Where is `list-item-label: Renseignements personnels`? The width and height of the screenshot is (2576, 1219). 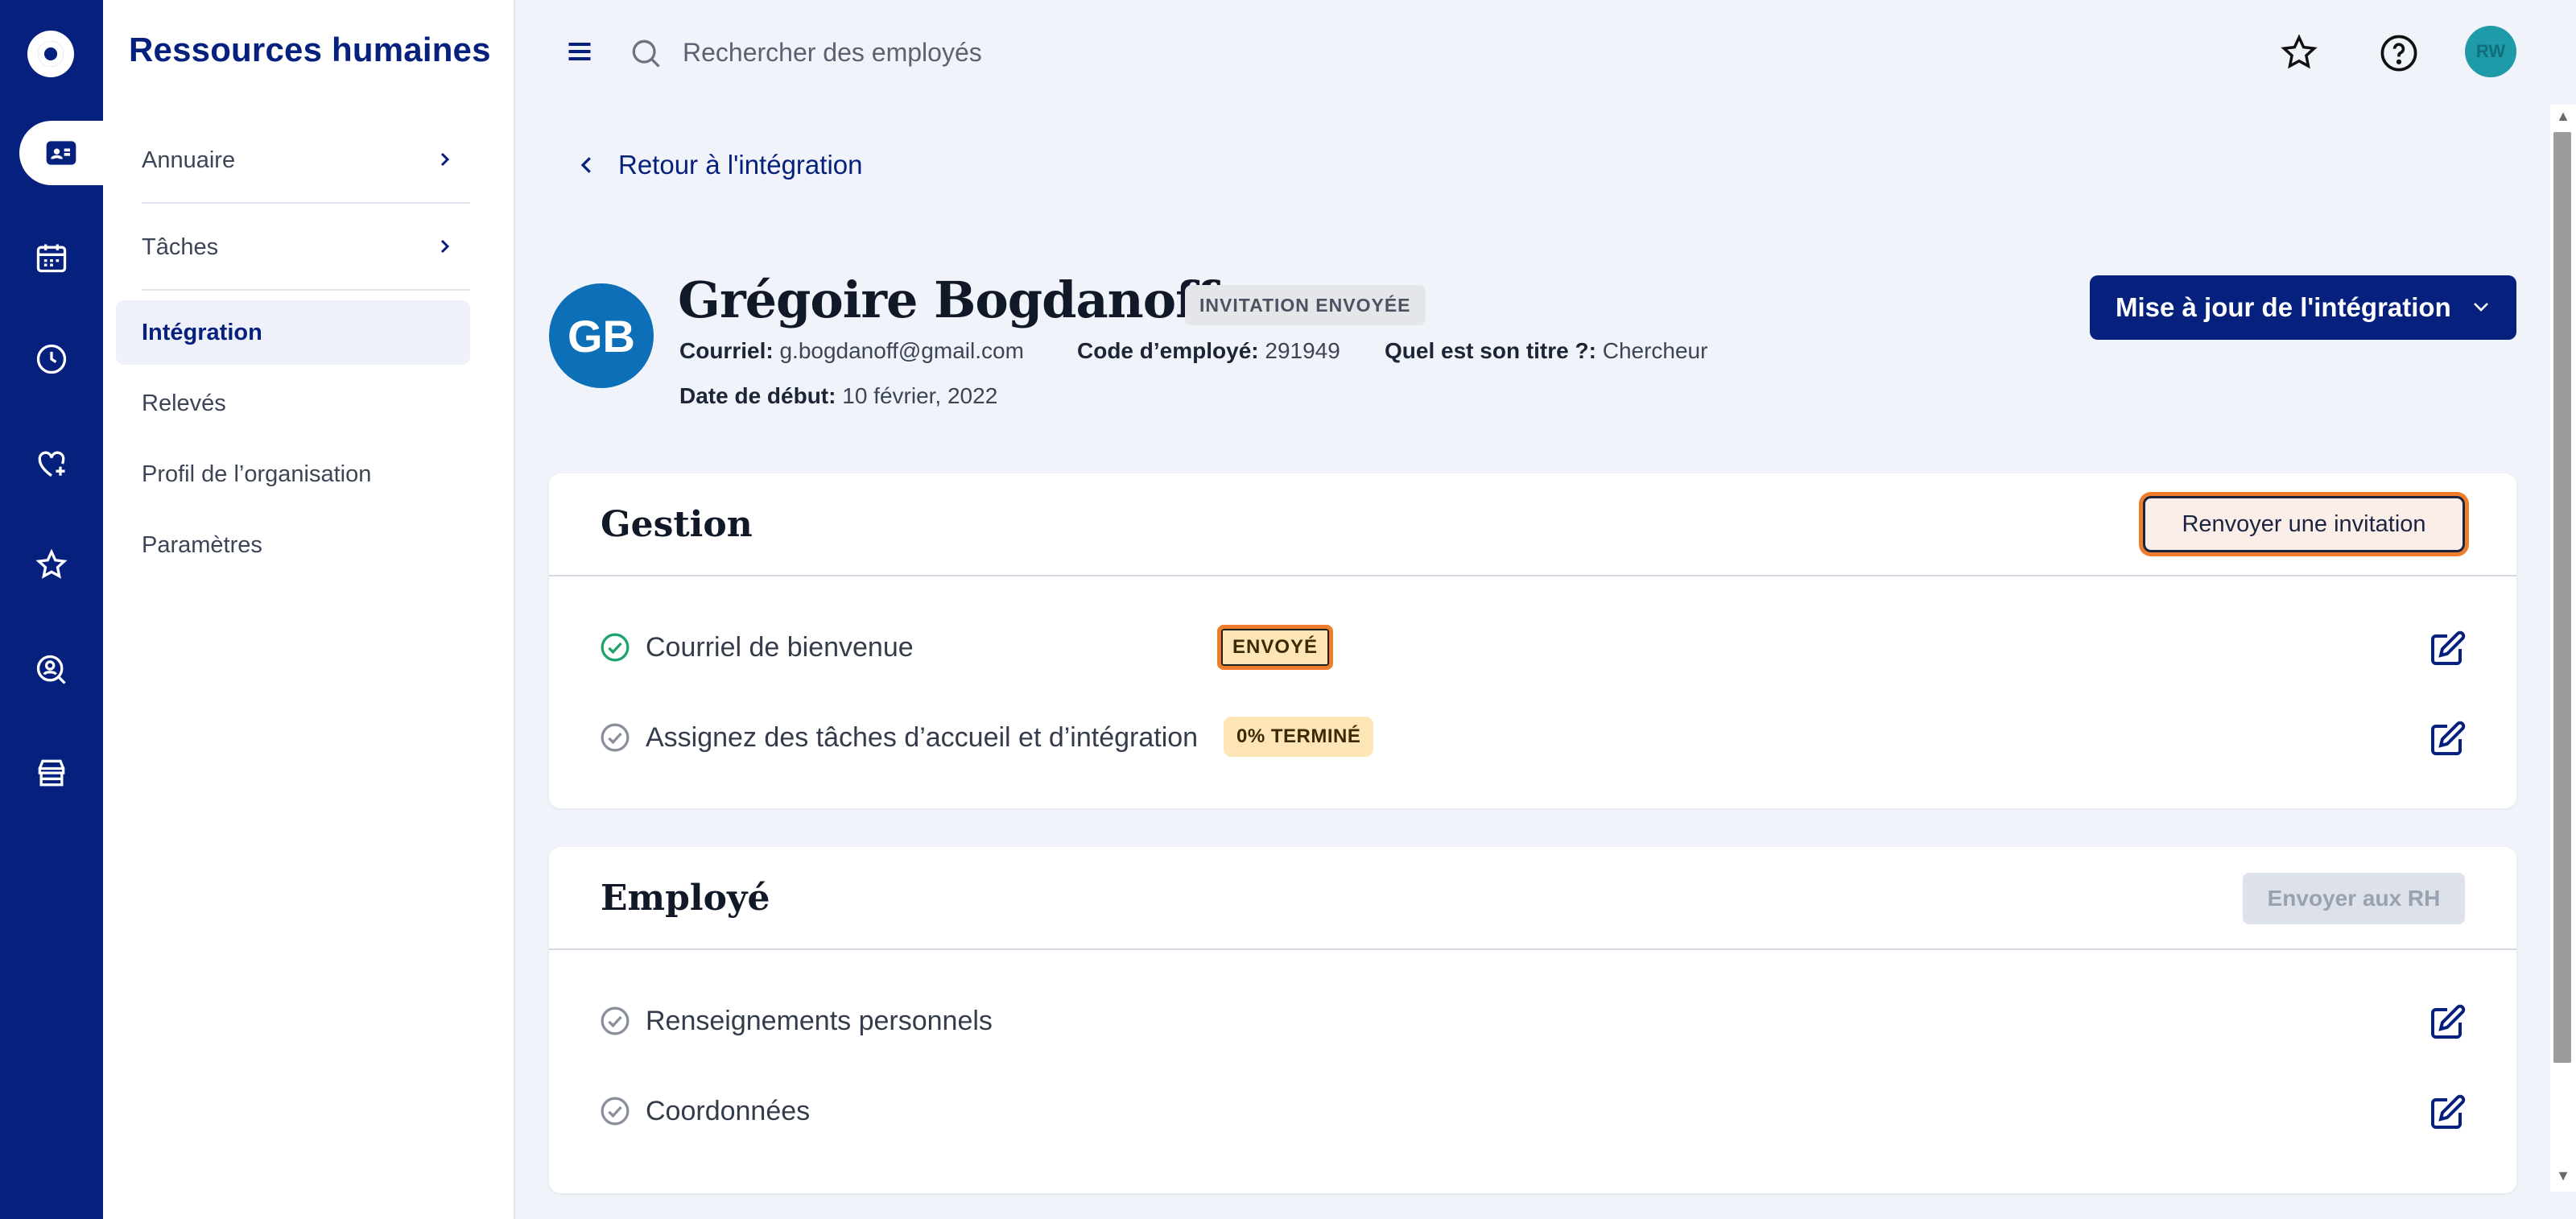
list-item-label: Renseignements personnels is located at coordinates (819, 1021).